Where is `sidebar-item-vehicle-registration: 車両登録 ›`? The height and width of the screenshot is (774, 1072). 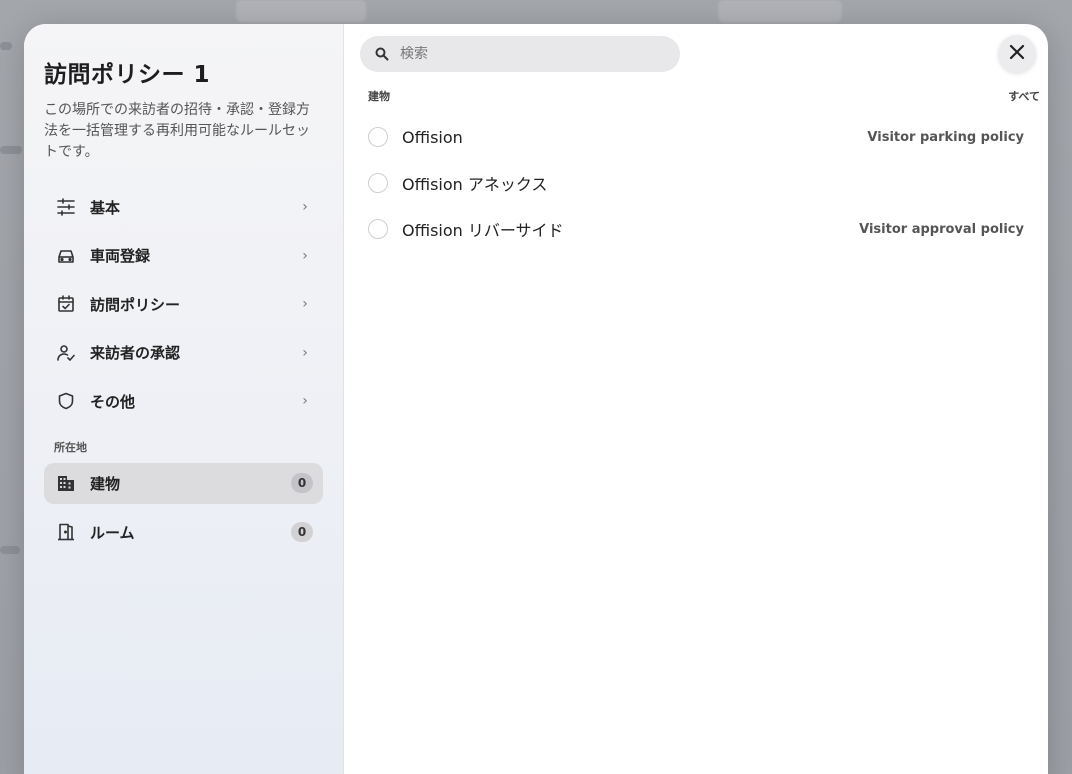
sidebar-item-vehicle-registration: 車両登録 › is located at coordinates (183, 256).